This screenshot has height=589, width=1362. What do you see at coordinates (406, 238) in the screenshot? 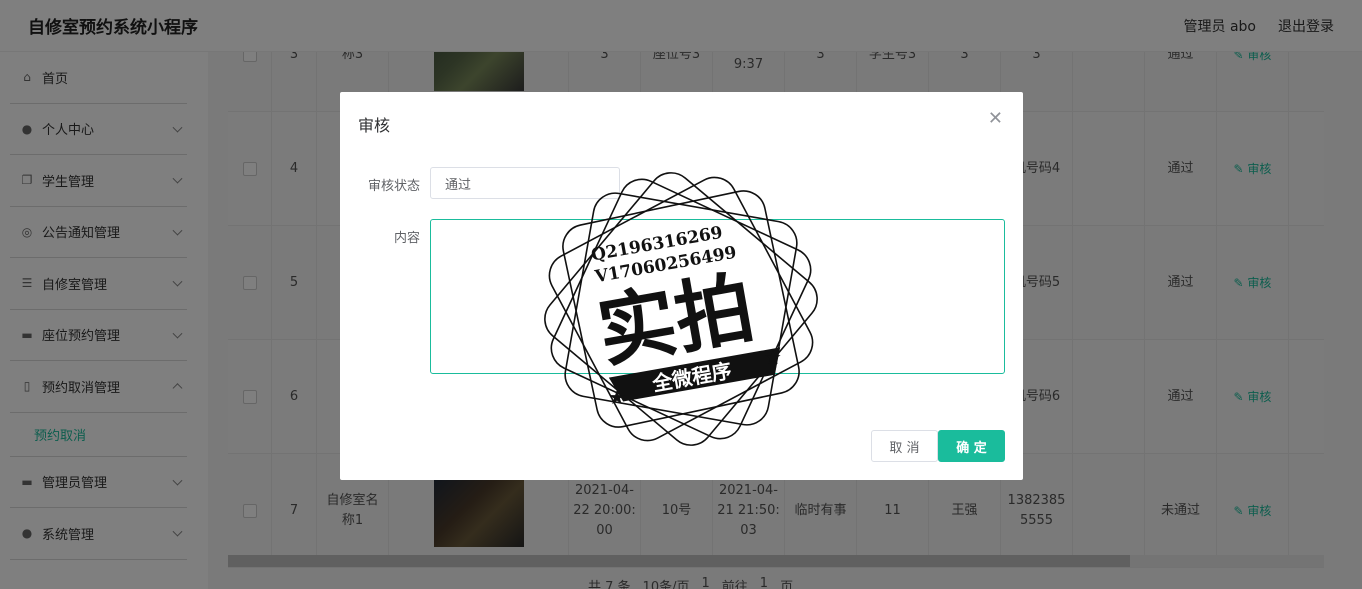
I see `content-label: 内容` at bounding box center [406, 238].